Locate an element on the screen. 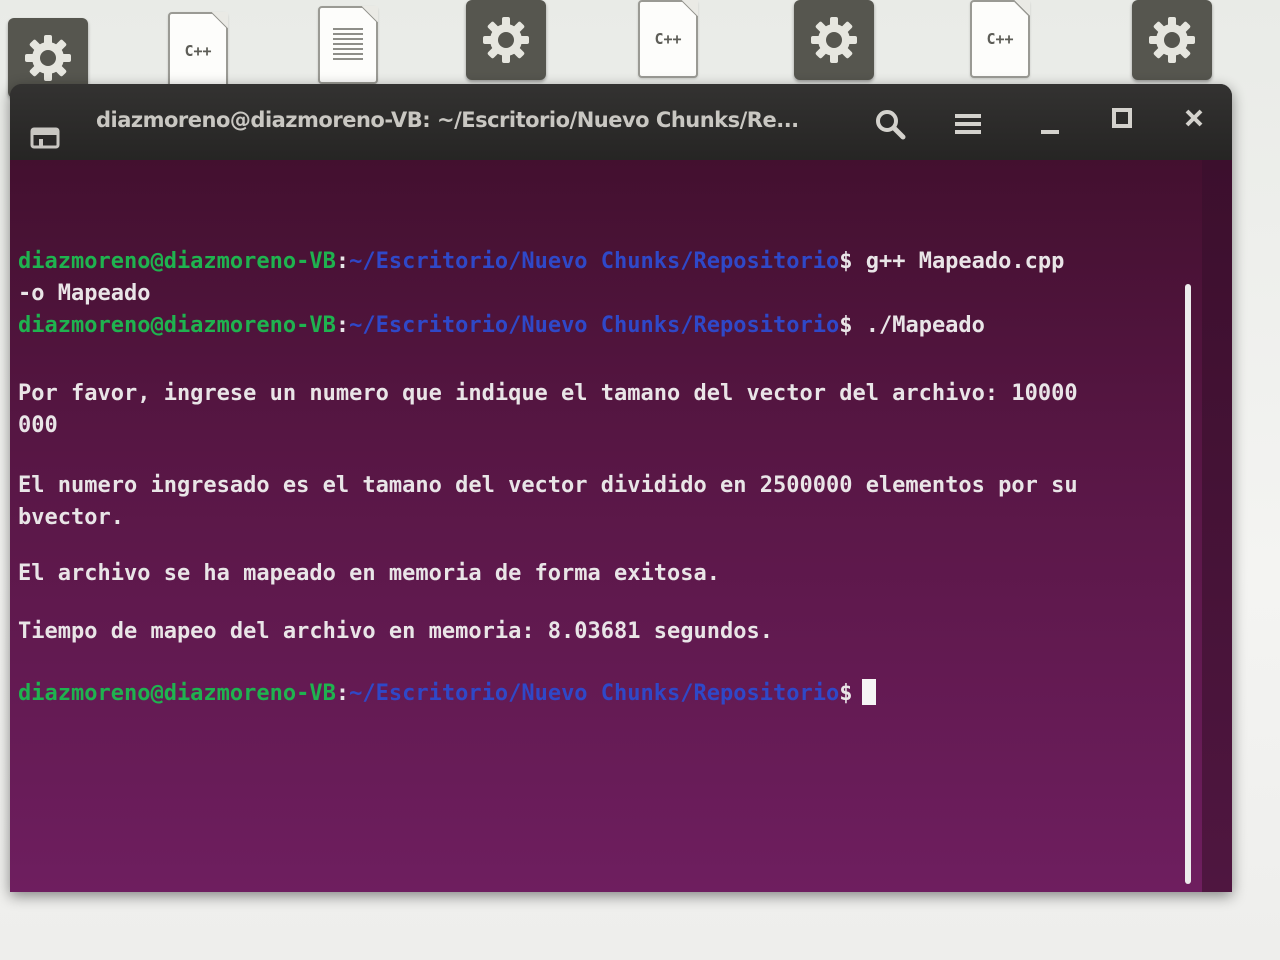 Image resolution: width=1280 pixels, height=960 pixels. text-lines-icon is located at coordinates (348, 45).